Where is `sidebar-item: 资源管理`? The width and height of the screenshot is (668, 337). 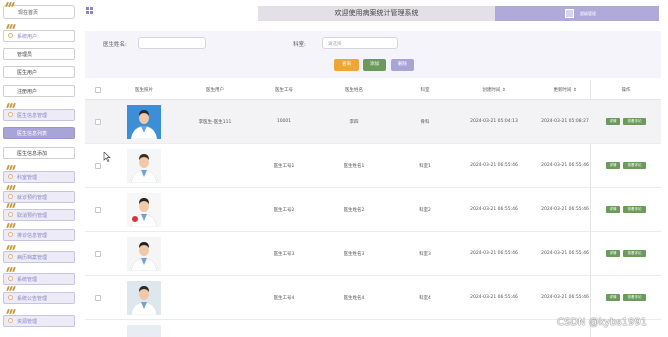 sidebar-item: 资源管理 is located at coordinates (39, 318).